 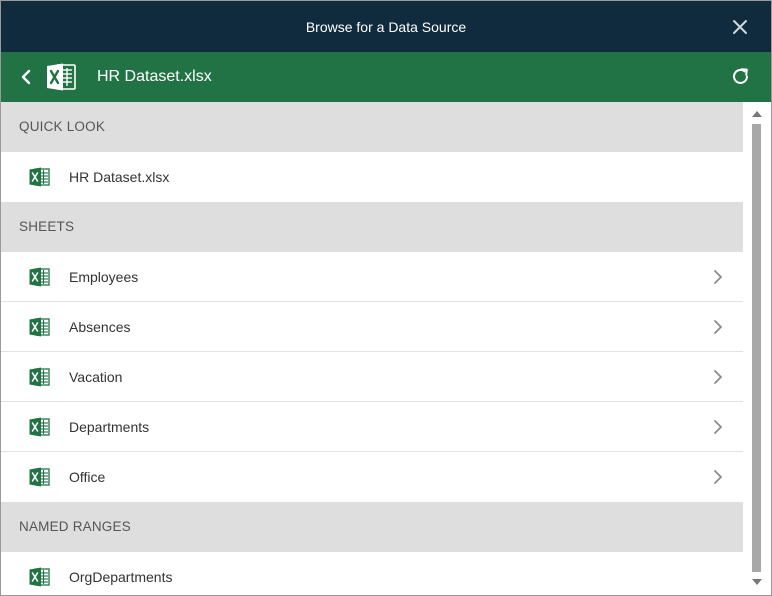 What do you see at coordinates (87, 477) in the screenshot?
I see `item-label: Office` at bounding box center [87, 477].